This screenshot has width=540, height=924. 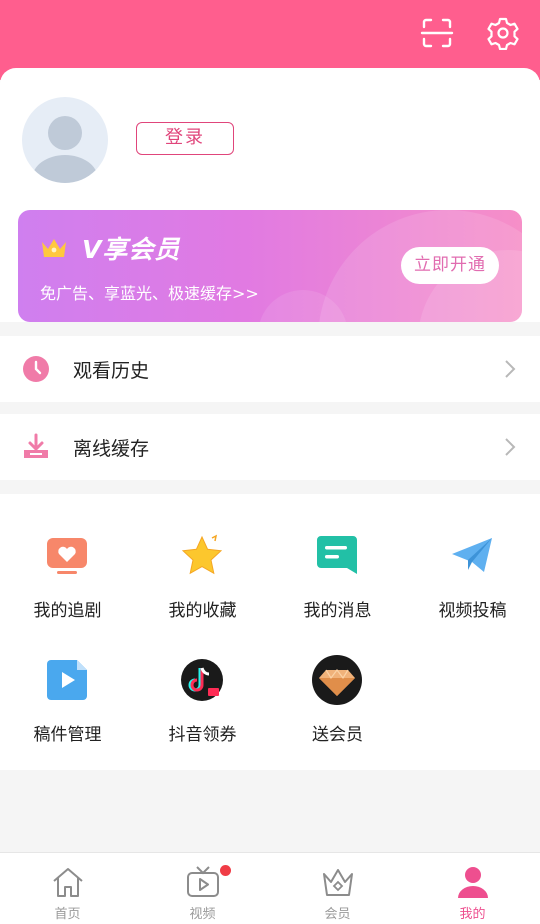 What do you see at coordinates (67, 713) in the screenshot?
I see `grid-item-manage-submissions: 稿件管理` at bounding box center [67, 713].